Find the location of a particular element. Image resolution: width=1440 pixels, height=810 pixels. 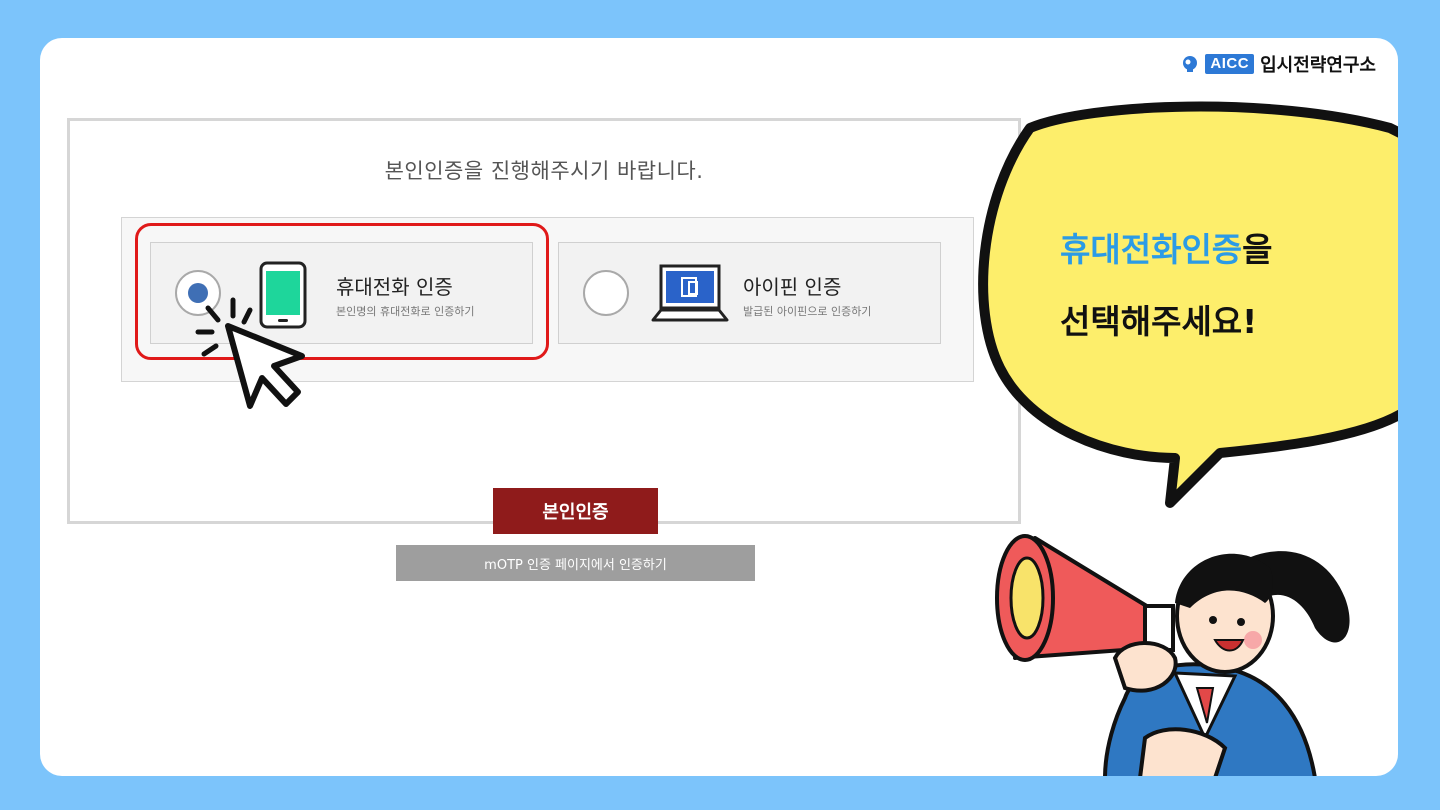

brand-org-name: 입시전략연구소 is located at coordinates (1318, 65).